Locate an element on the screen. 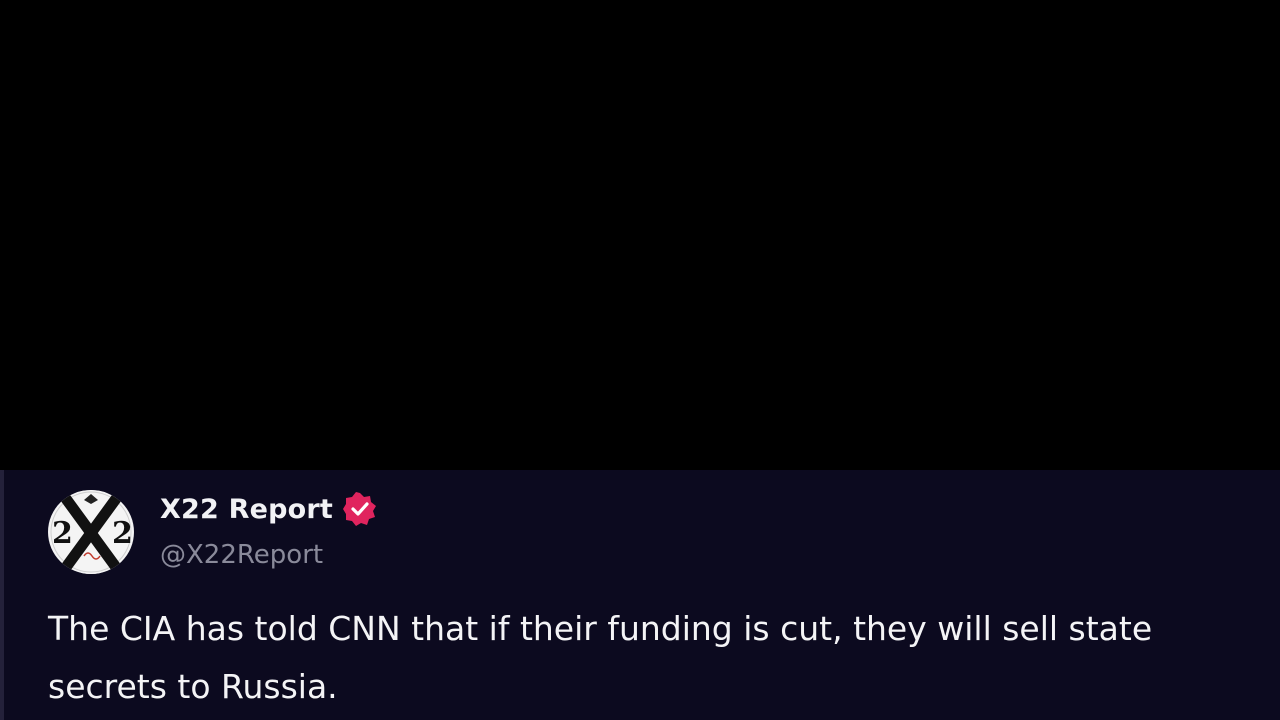 Image resolution: width=1280 pixels, height=720 pixels. avatar: 2 2 is located at coordinates (91, 532).